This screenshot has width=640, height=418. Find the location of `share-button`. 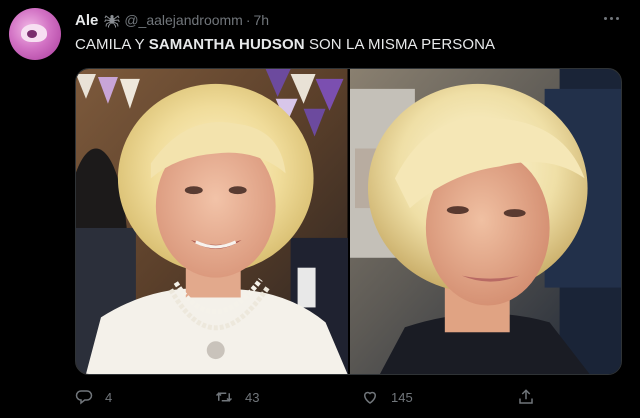

share-button is located at coordinates (526, 397).